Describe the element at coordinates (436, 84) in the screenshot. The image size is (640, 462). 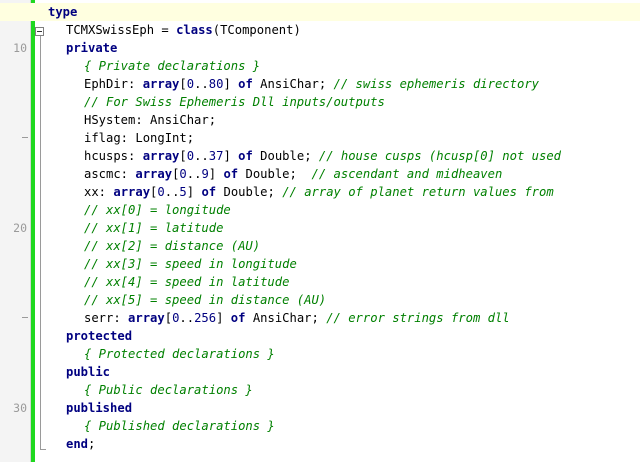
I see `comment-token: // swiss ephemeris directory` at that location.